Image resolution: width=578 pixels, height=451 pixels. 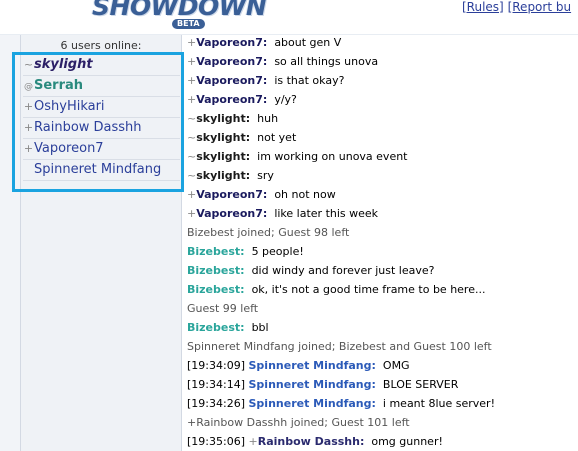 I want to click on message-text: 5 people!, so click(x=277, y=251).